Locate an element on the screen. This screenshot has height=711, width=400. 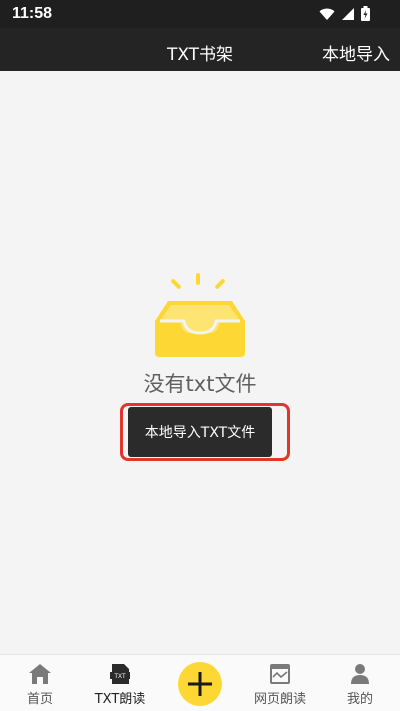
webpage-icon is located at coordinates (280, 674).